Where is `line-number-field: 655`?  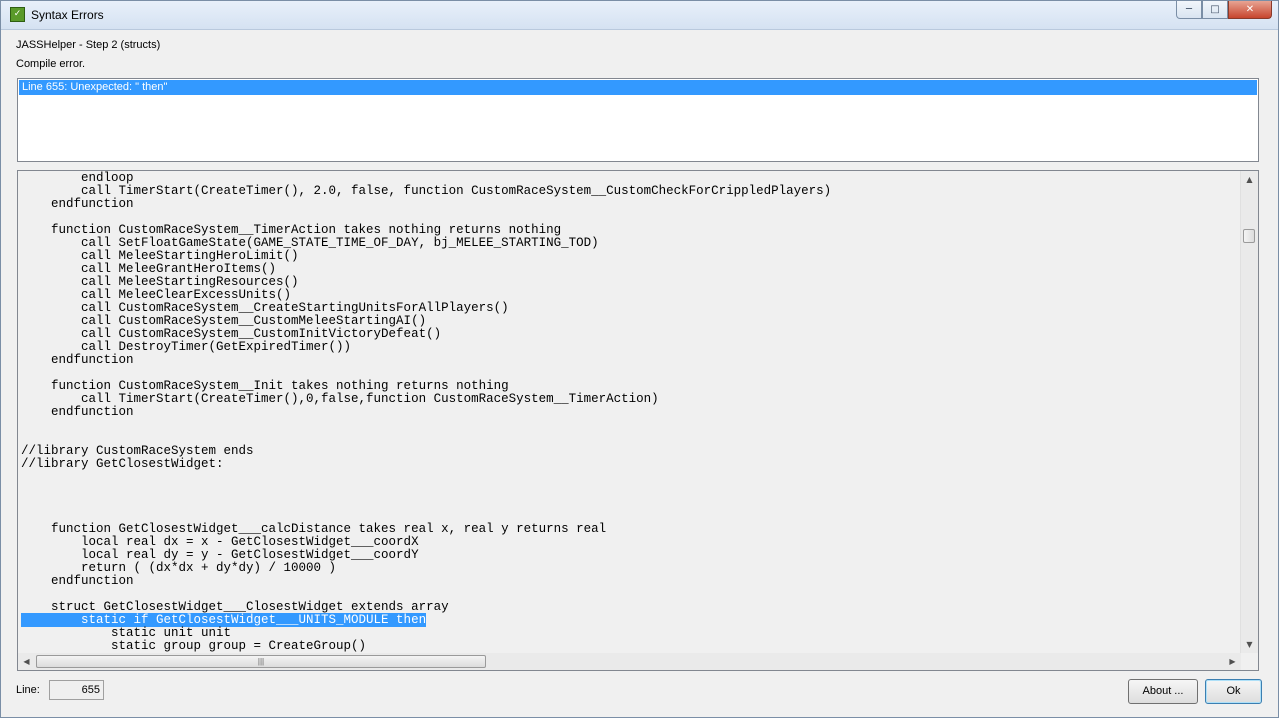 line-number-field: 655 is located at coordinates (76, 690).